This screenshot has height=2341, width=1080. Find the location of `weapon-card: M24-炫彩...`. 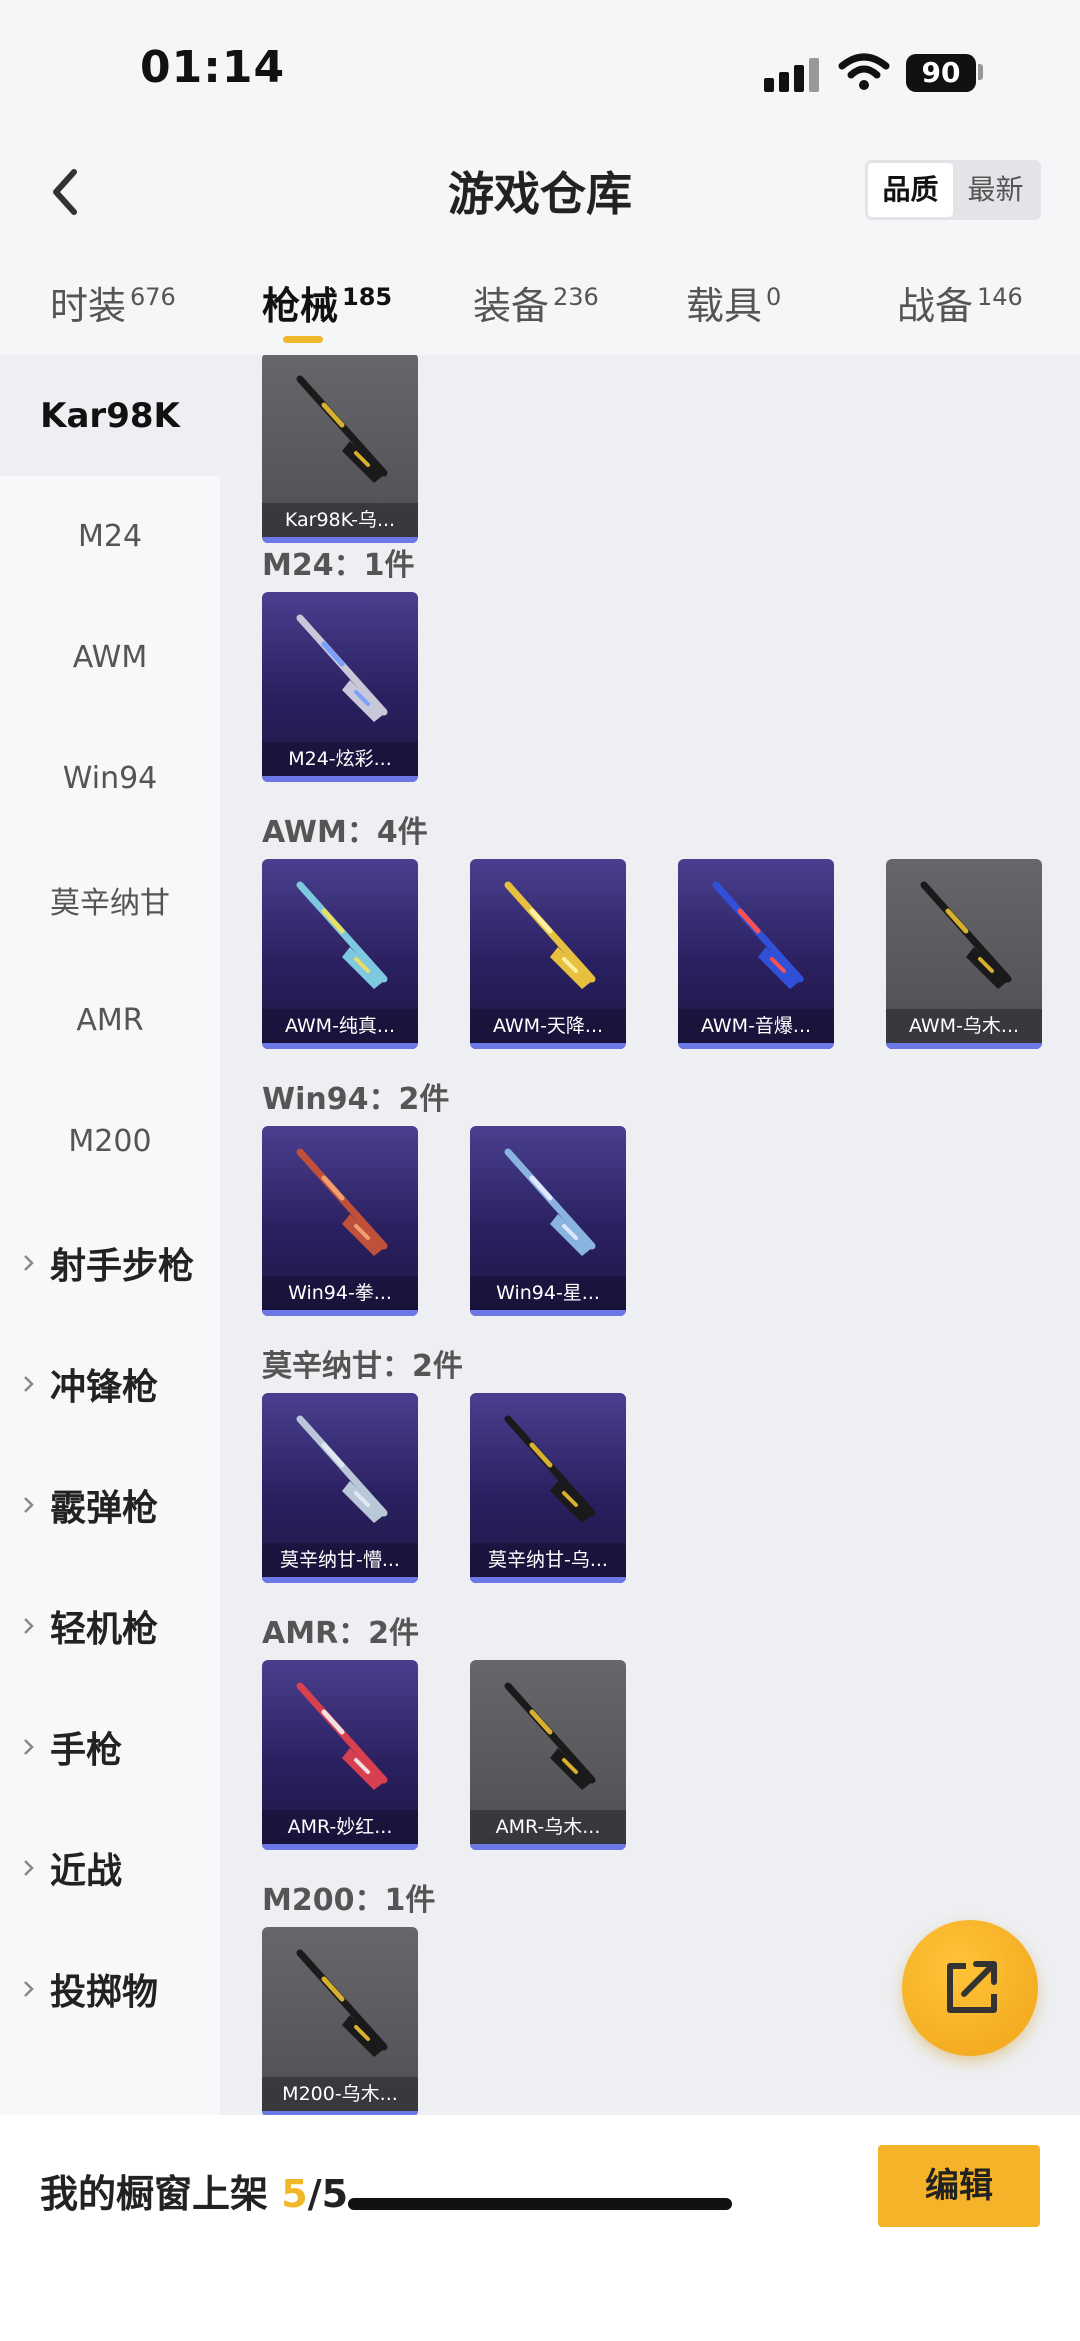

weapon-card: M24-炫彩... is located at coordinates (340, 687).